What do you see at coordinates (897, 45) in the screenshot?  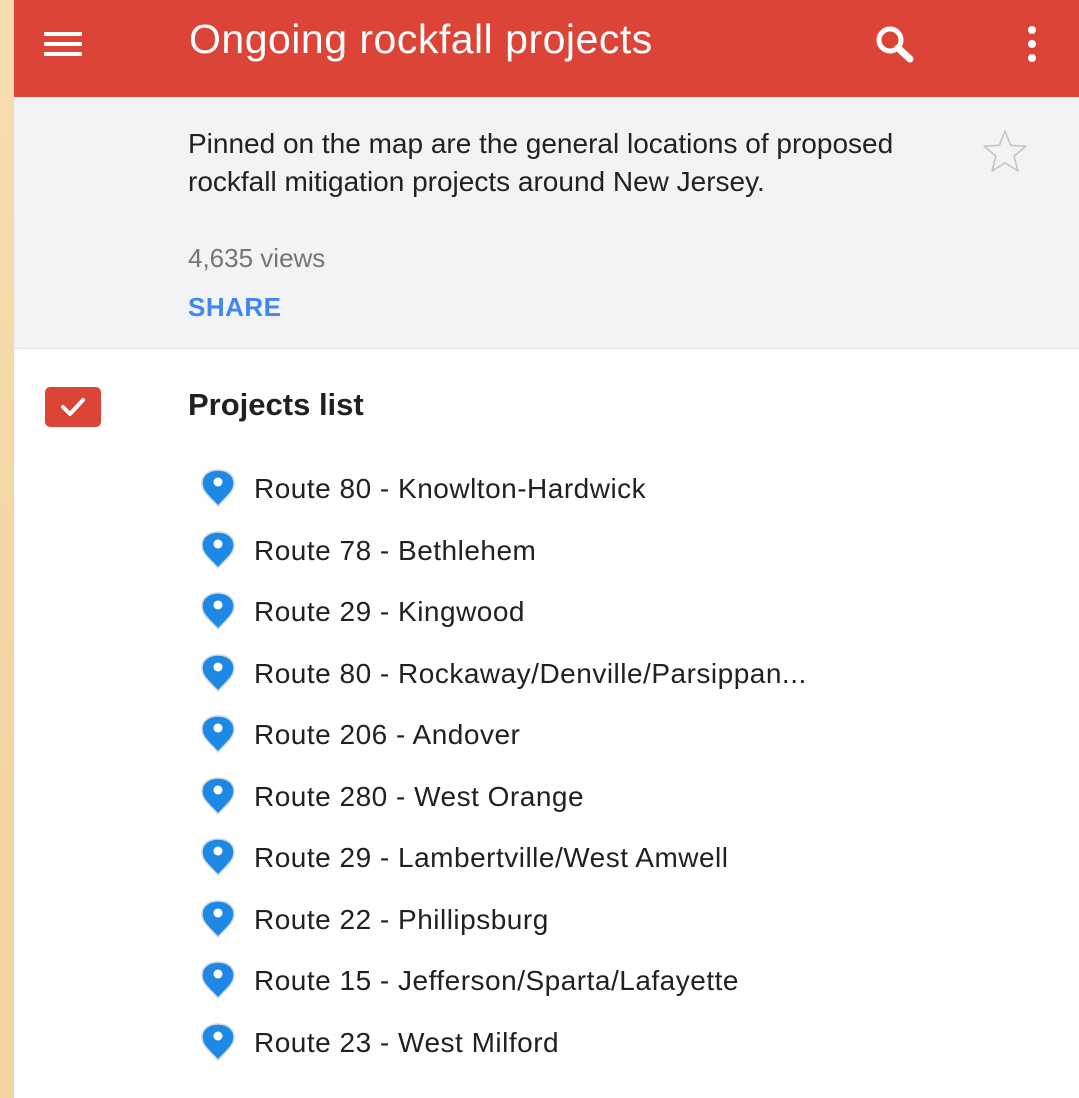 I see `search-icon` at bounding box center [897, 45].